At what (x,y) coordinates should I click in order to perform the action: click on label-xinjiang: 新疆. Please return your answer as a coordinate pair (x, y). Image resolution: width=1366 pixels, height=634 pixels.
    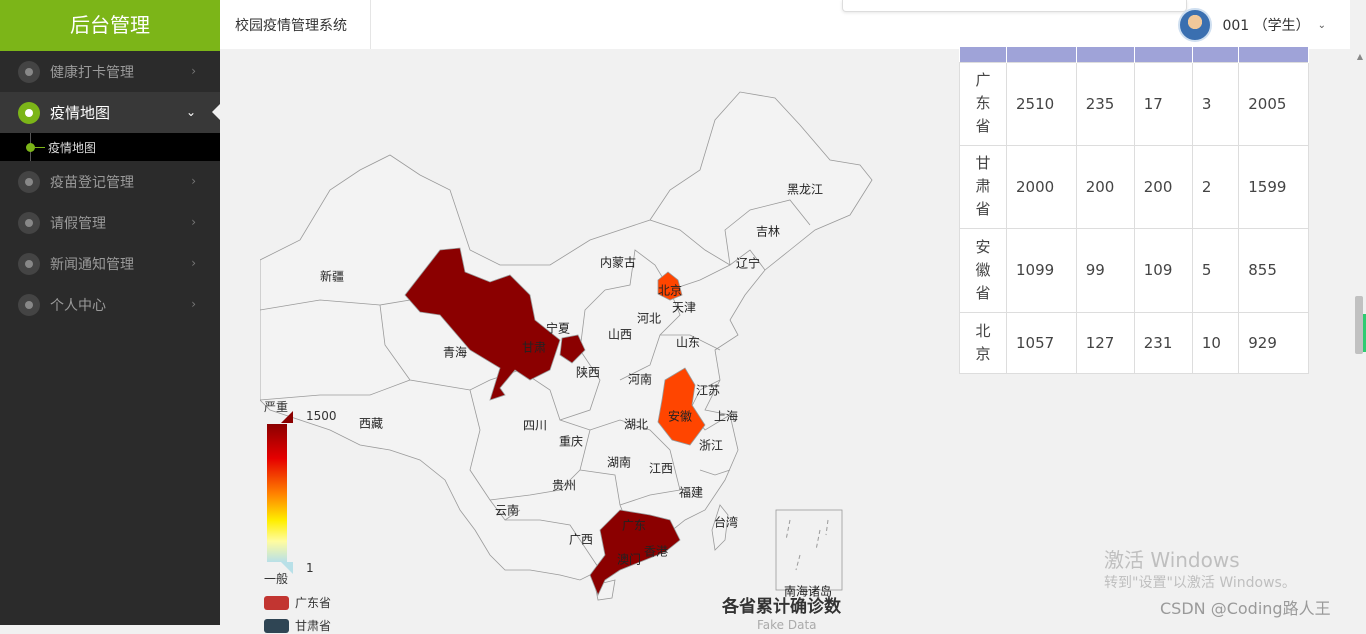
    Looking at the image, I should click on (332, 276).